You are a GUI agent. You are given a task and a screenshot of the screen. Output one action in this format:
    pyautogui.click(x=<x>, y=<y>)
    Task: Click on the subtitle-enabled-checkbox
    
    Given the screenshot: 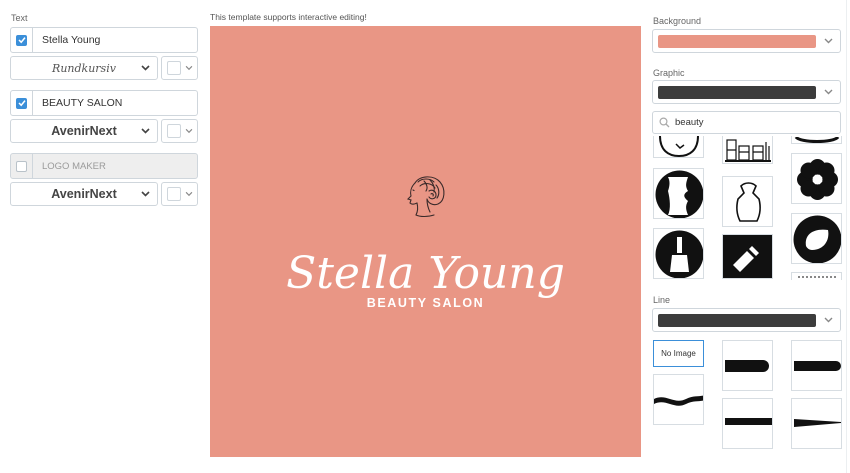 What is the action you would take?
    pyautogui.click(x=21, y=103)
    